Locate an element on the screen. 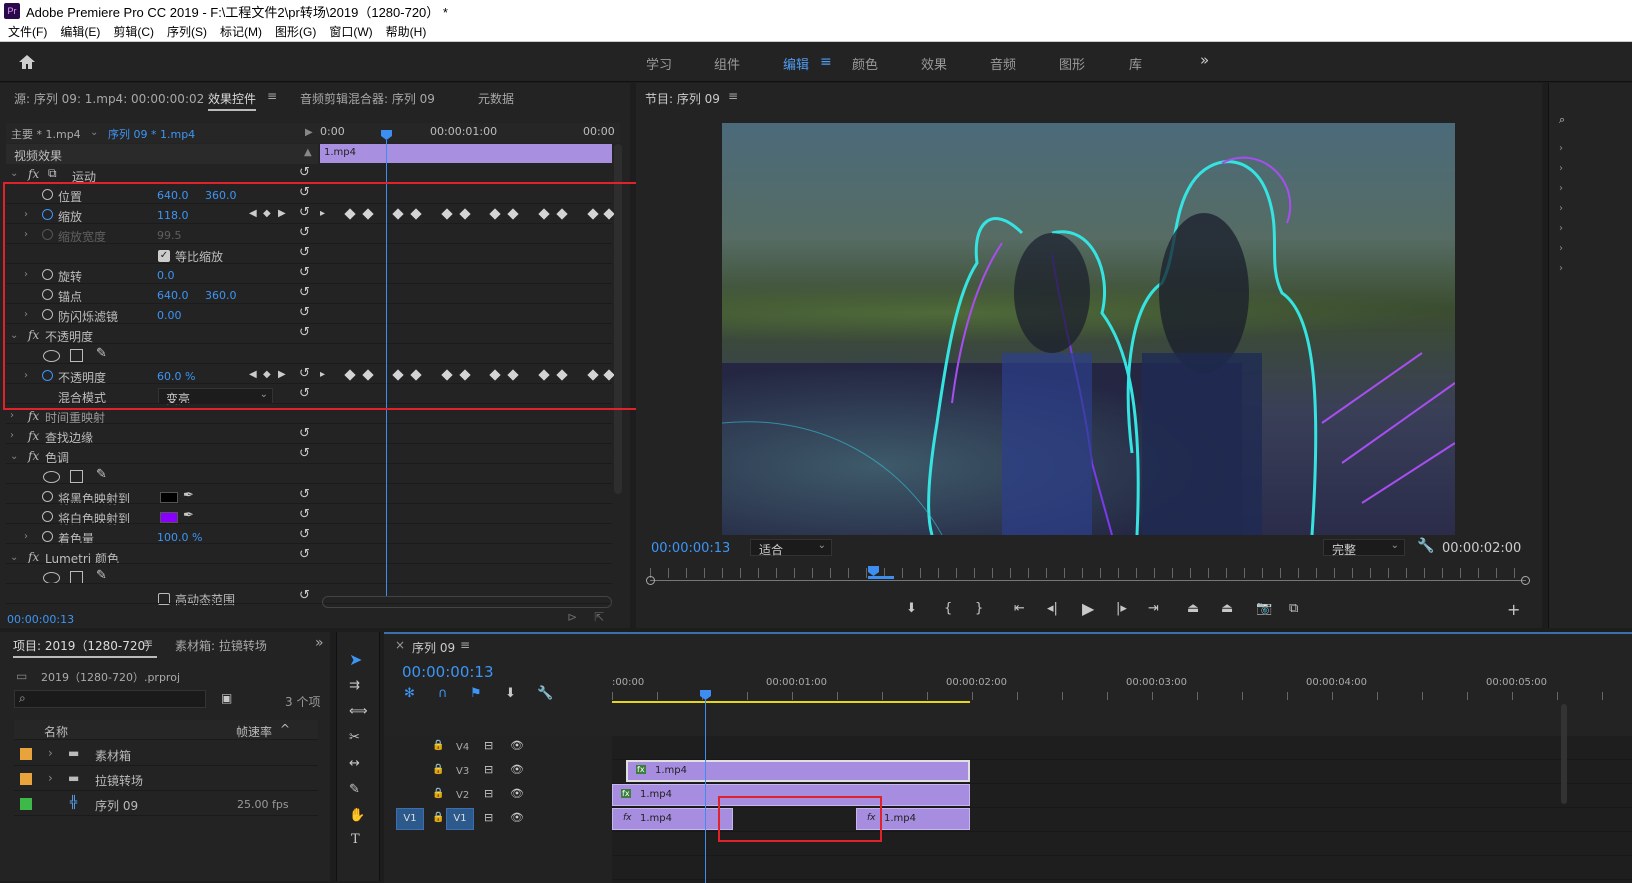 This screenshot has height=883, width=1632. tab-metadata: 元数据 is located at coordinates (496, 98).